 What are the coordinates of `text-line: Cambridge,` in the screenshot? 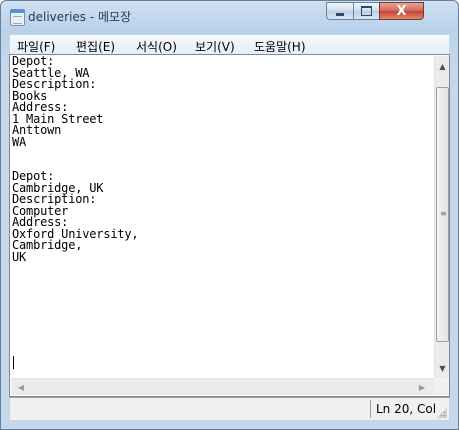 It's located at (47, 245).